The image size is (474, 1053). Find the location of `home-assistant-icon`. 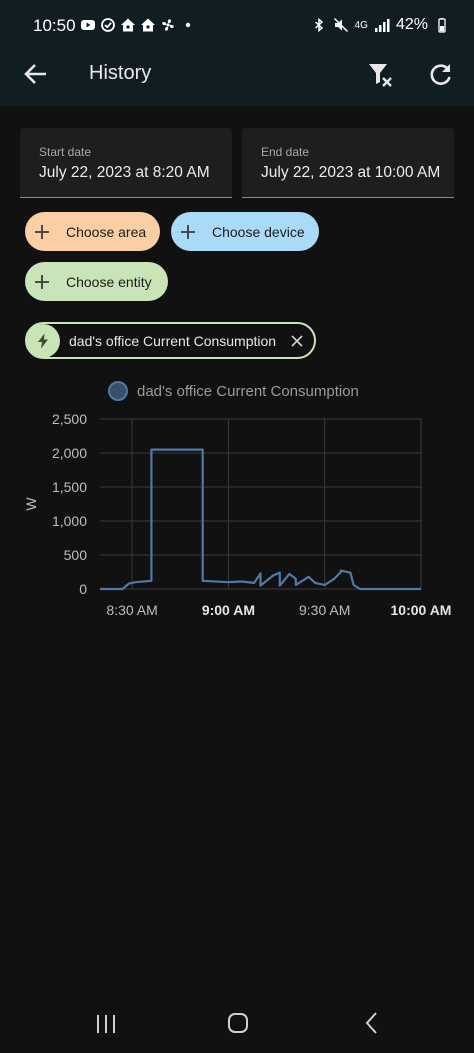

home-assistant-icon is located at coordinates (128, 25).